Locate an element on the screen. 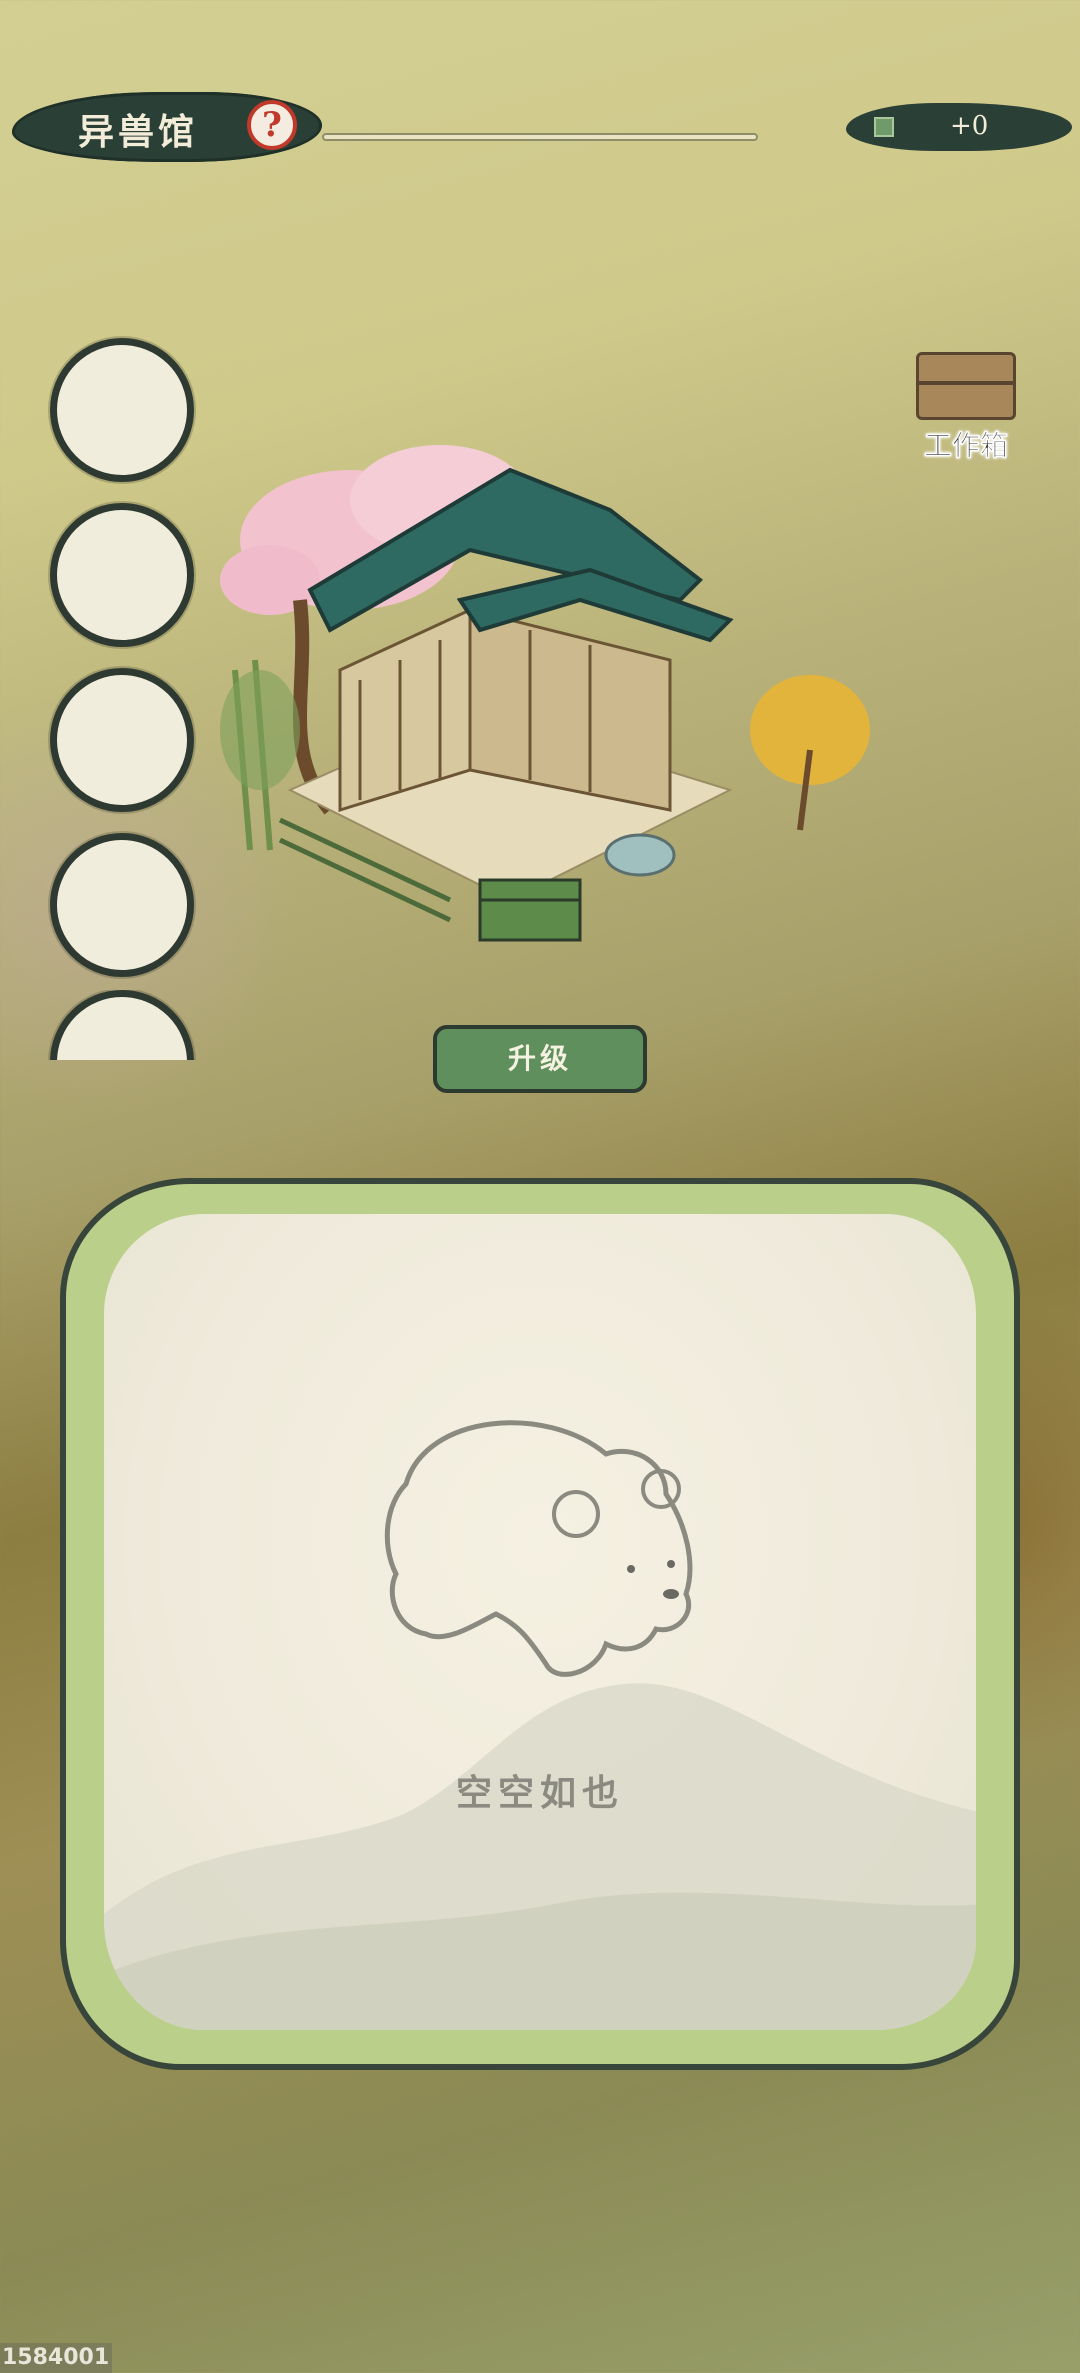 The height and width of the screenshot is (2373, 1080). empty-state-label: 空空如也 is located at coordinates (539, 1793).